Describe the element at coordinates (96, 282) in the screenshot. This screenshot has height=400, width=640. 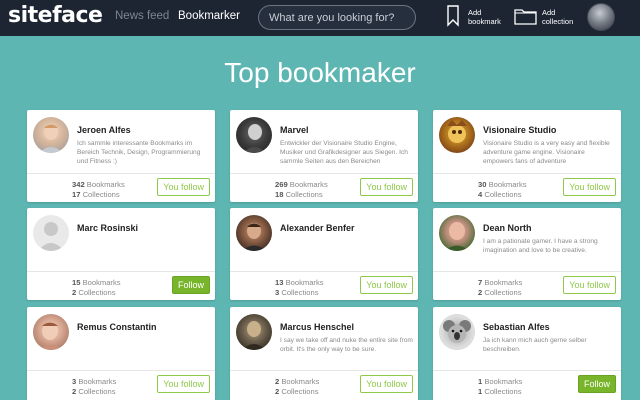
I see `bookmarks-count: 15 Bookmarks` at that location.